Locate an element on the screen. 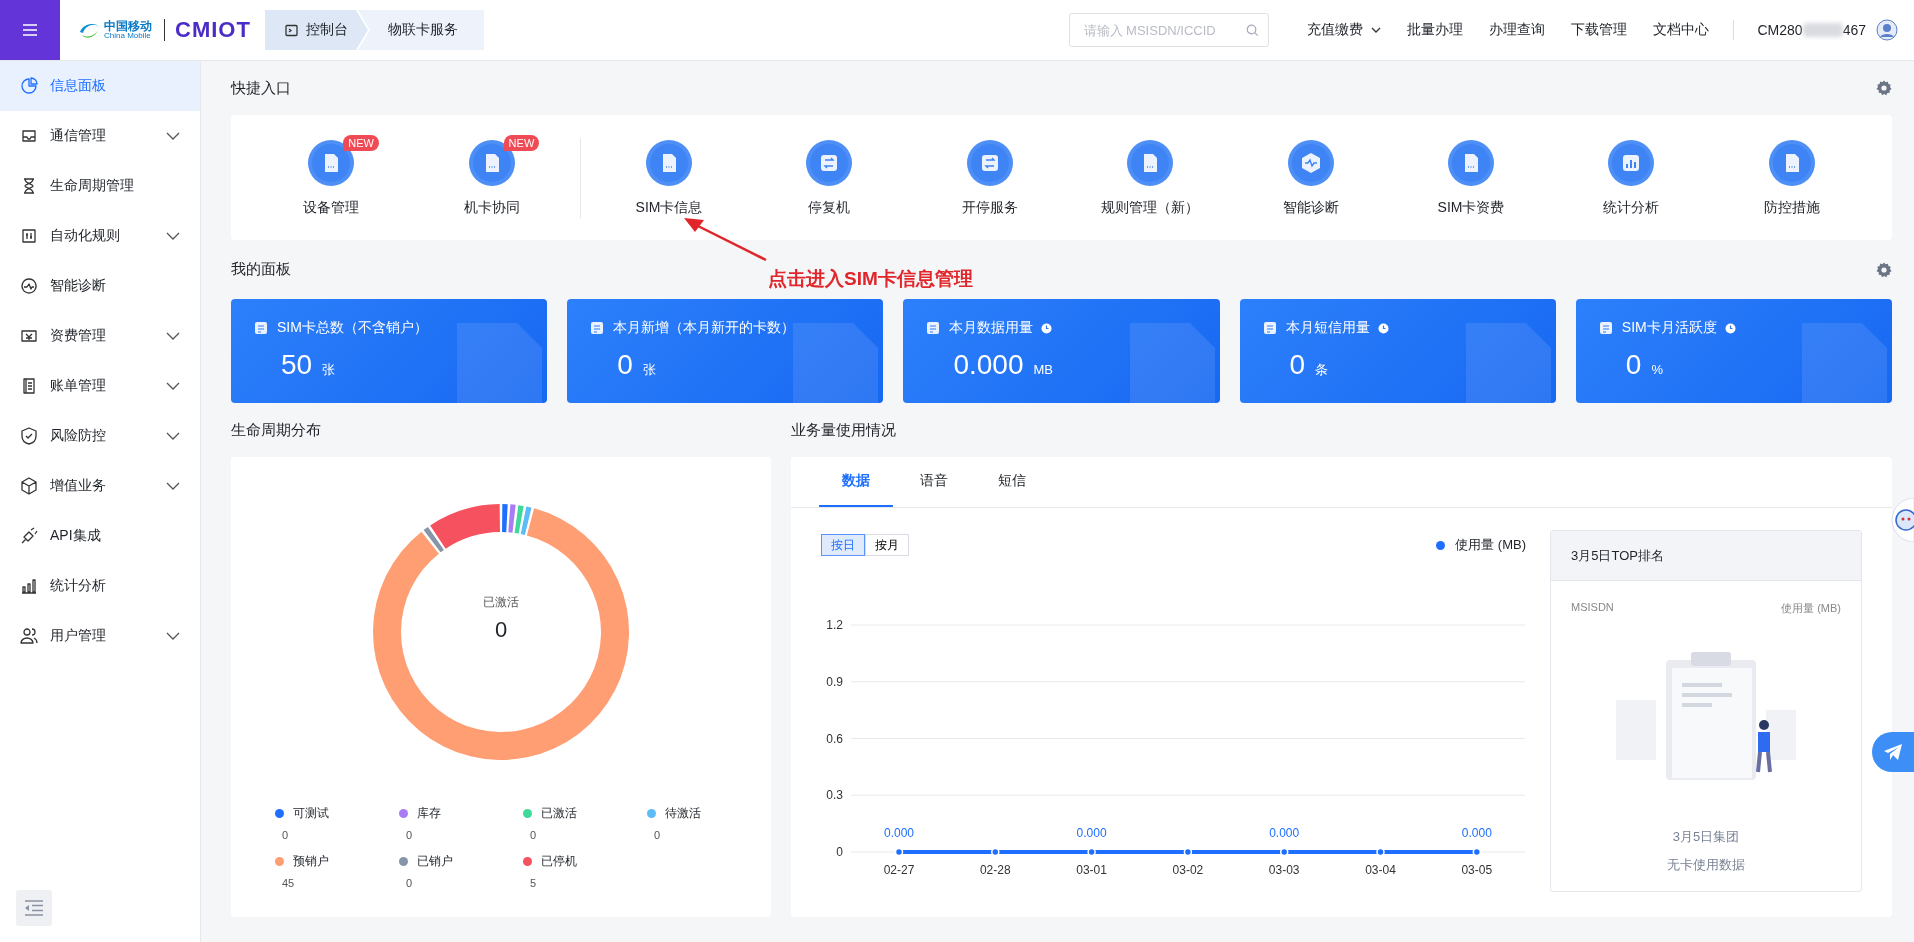 The image size is (1914, 942). product-logo: CMIOT is located at coordinates (207, 30).